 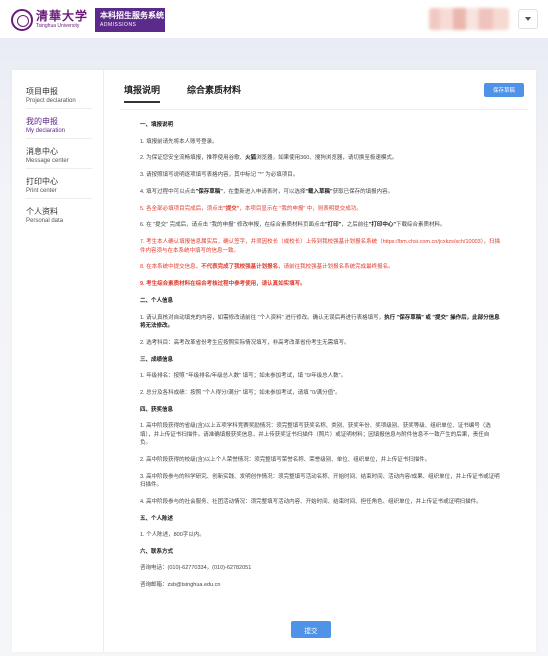 I want to click on sidebar-item-print-center: 打印中心 Print center, so click(x=42, y=186).